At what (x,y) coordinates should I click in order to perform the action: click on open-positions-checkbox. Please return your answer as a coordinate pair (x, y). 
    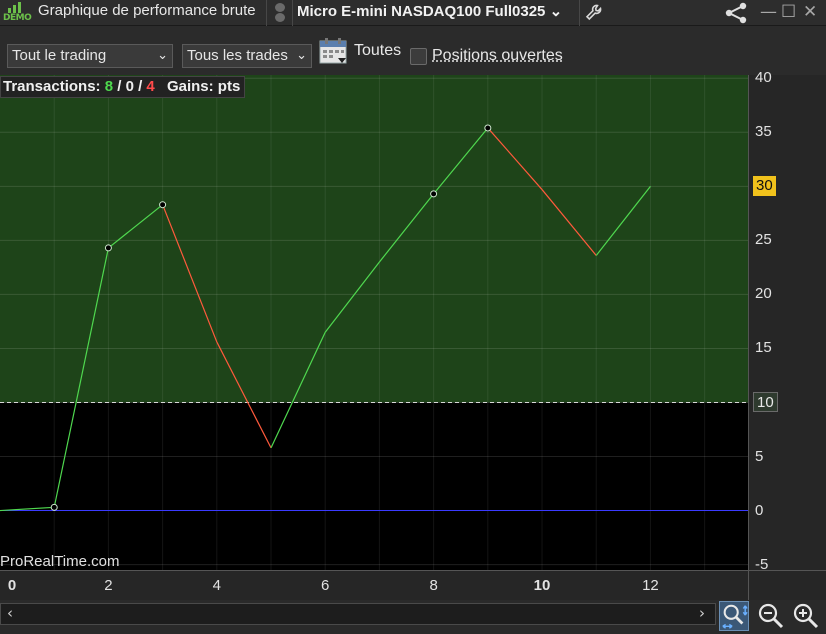
    Looking at the image, I should click on (418, 56).